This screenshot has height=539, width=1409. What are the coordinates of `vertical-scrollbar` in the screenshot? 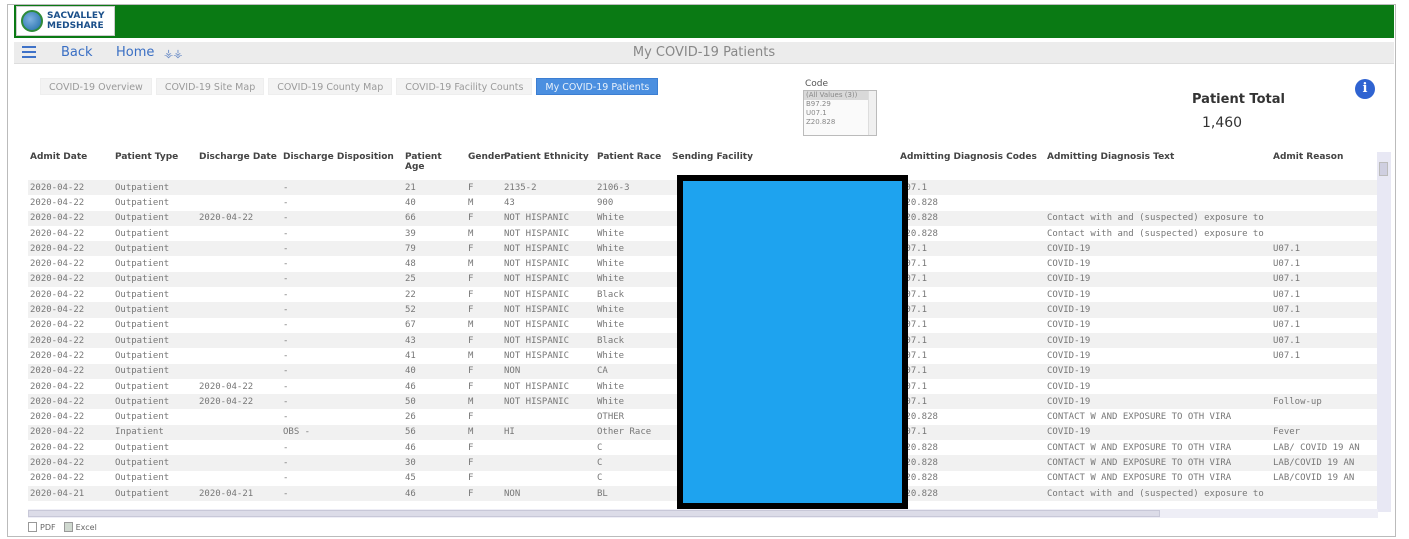 It's located at (1384, 332).